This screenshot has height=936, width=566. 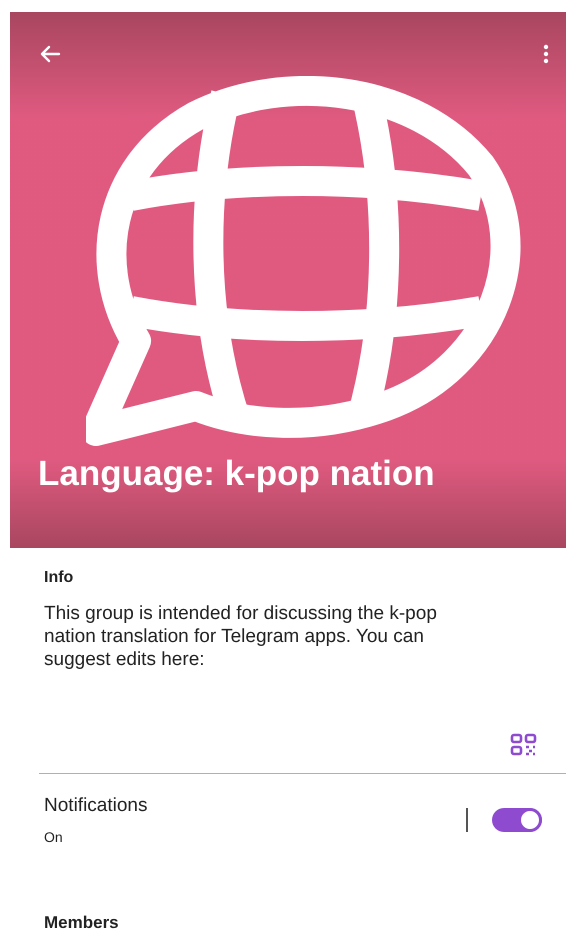 What do you see at coordinates (81, 923) in the screenshot?
I see `members-heading: Members` at bounding box center [81, 923].